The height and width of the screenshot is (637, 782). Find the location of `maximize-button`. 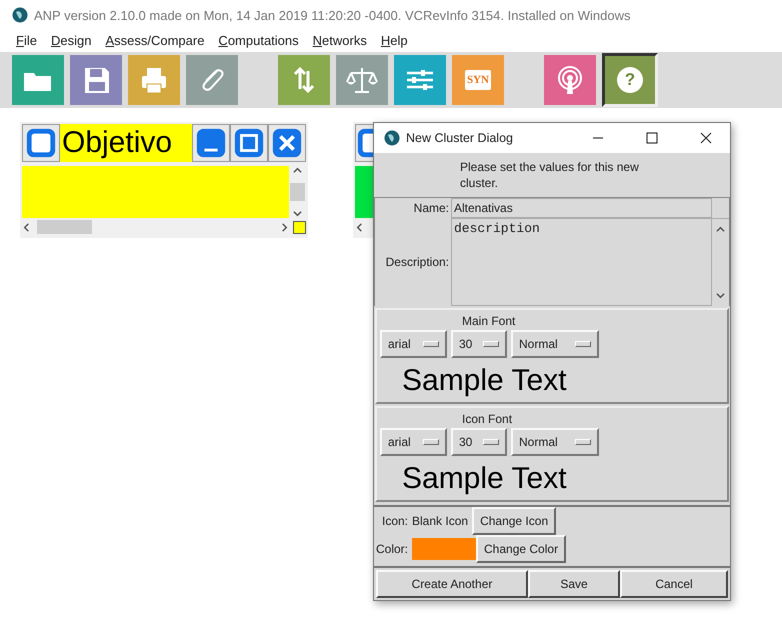

maximize-button is located at coordinates (249, 143).